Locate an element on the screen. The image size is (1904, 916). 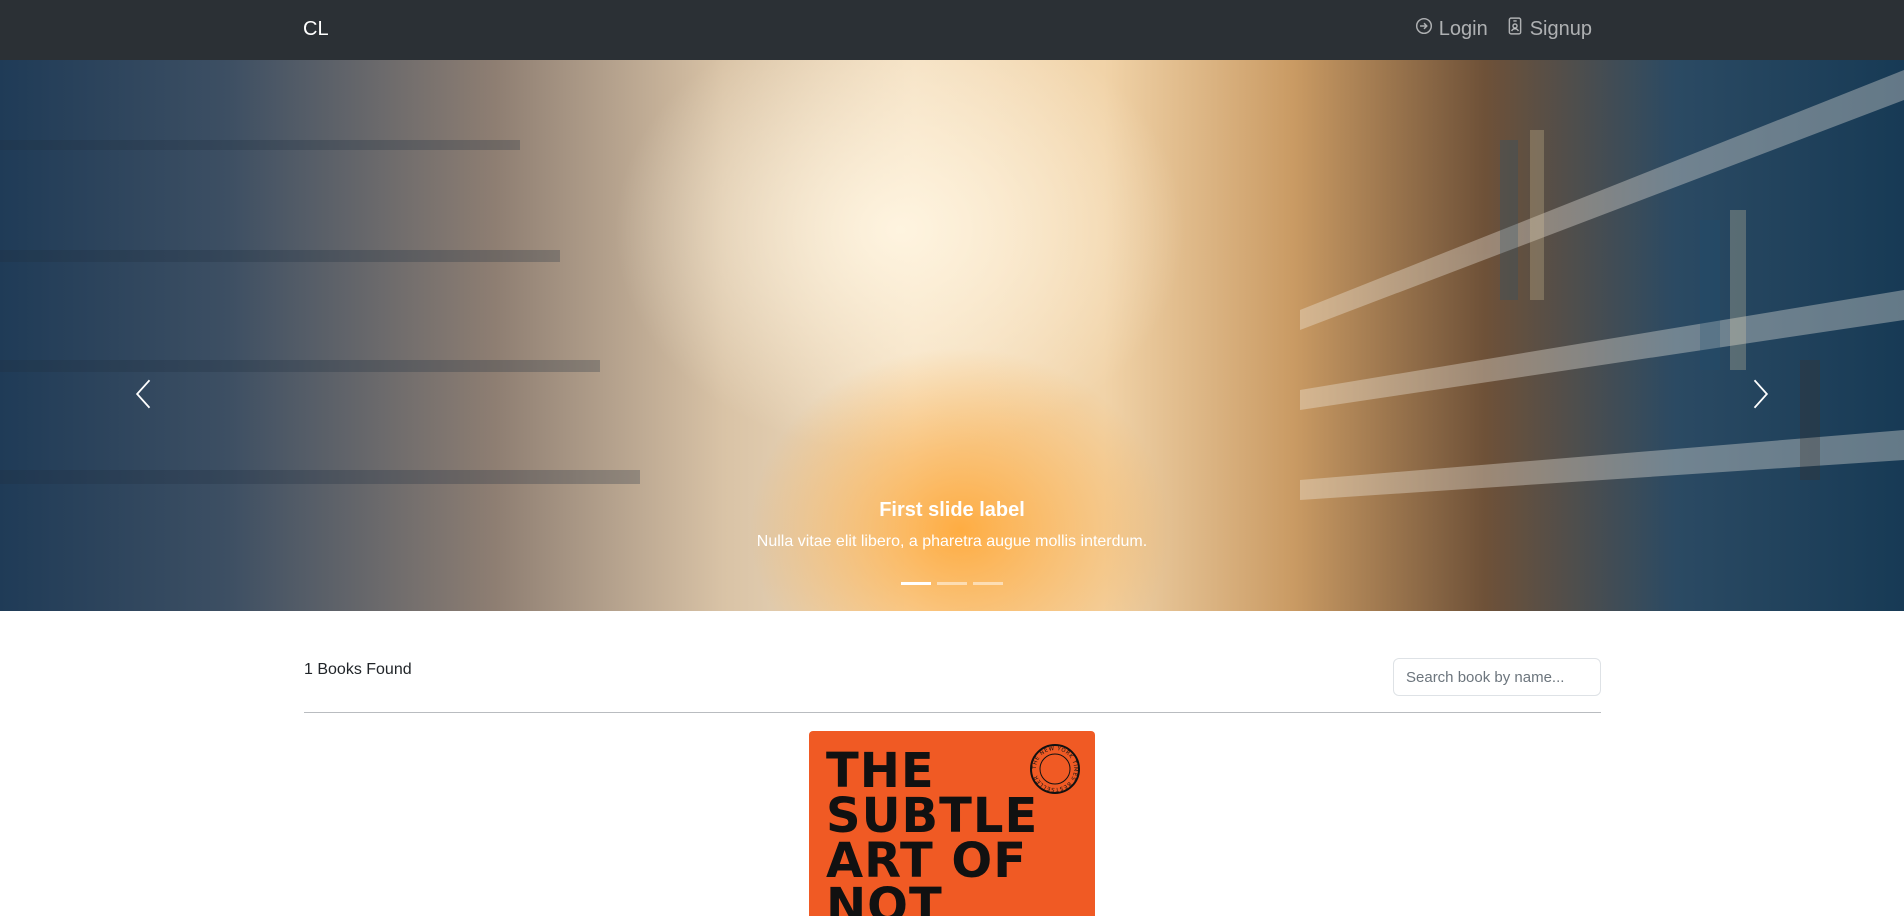
chevron-right-icon is located at coordinates (1760, 396).